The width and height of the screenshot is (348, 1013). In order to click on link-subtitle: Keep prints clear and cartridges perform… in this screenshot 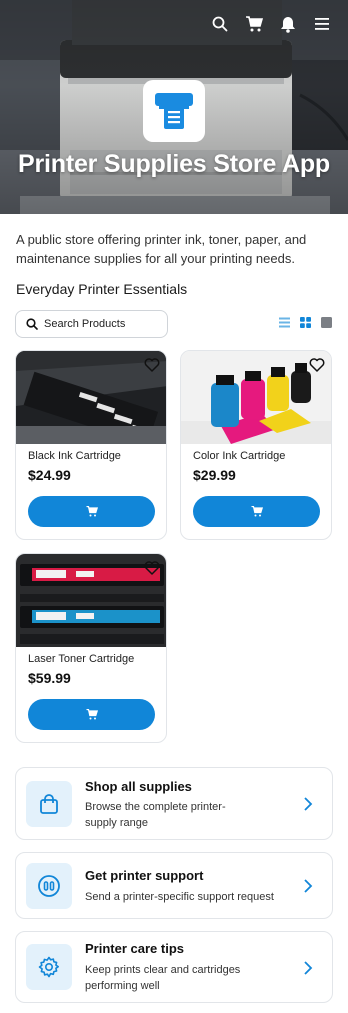, I will do `click(163, 978)`.